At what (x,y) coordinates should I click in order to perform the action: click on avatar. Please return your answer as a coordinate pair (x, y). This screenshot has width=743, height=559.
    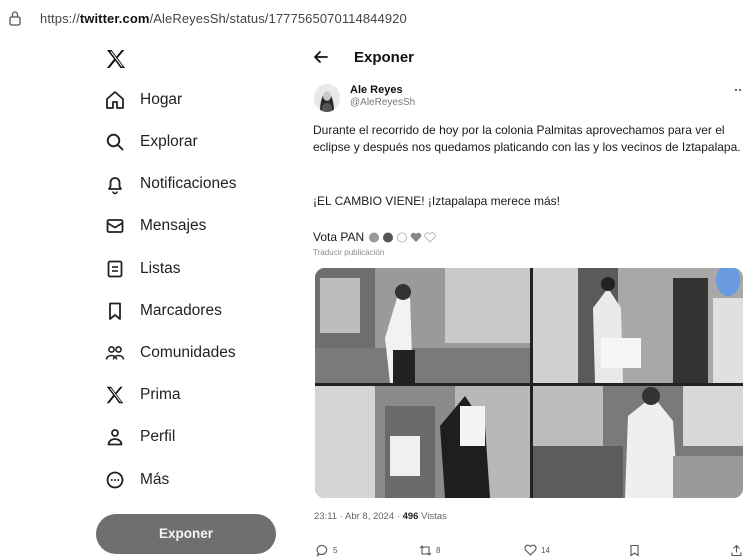
    Looking at the image, I should click on (327, 98).